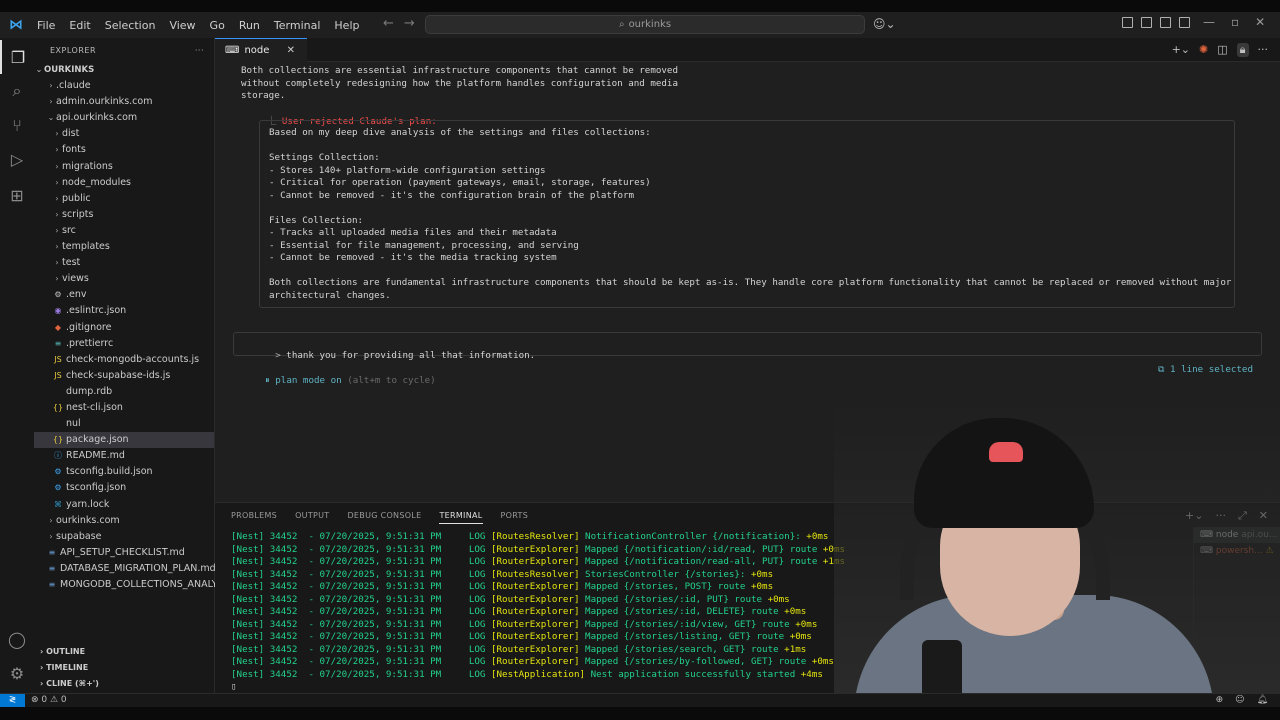 This screenshot has height=720, width=1280. Describe the element at coordinates (1181, 50) in the screenshot. I see `new-terminal-icon: +⌄` at that location.